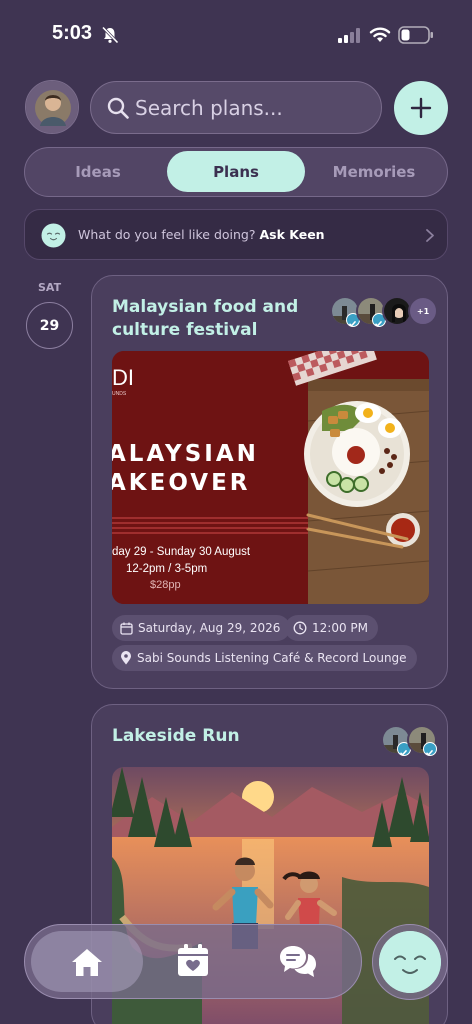 This screenshot has width=472, height=1024. I want to click on ask-keen-action: Ask Keen, so click(292, 234).